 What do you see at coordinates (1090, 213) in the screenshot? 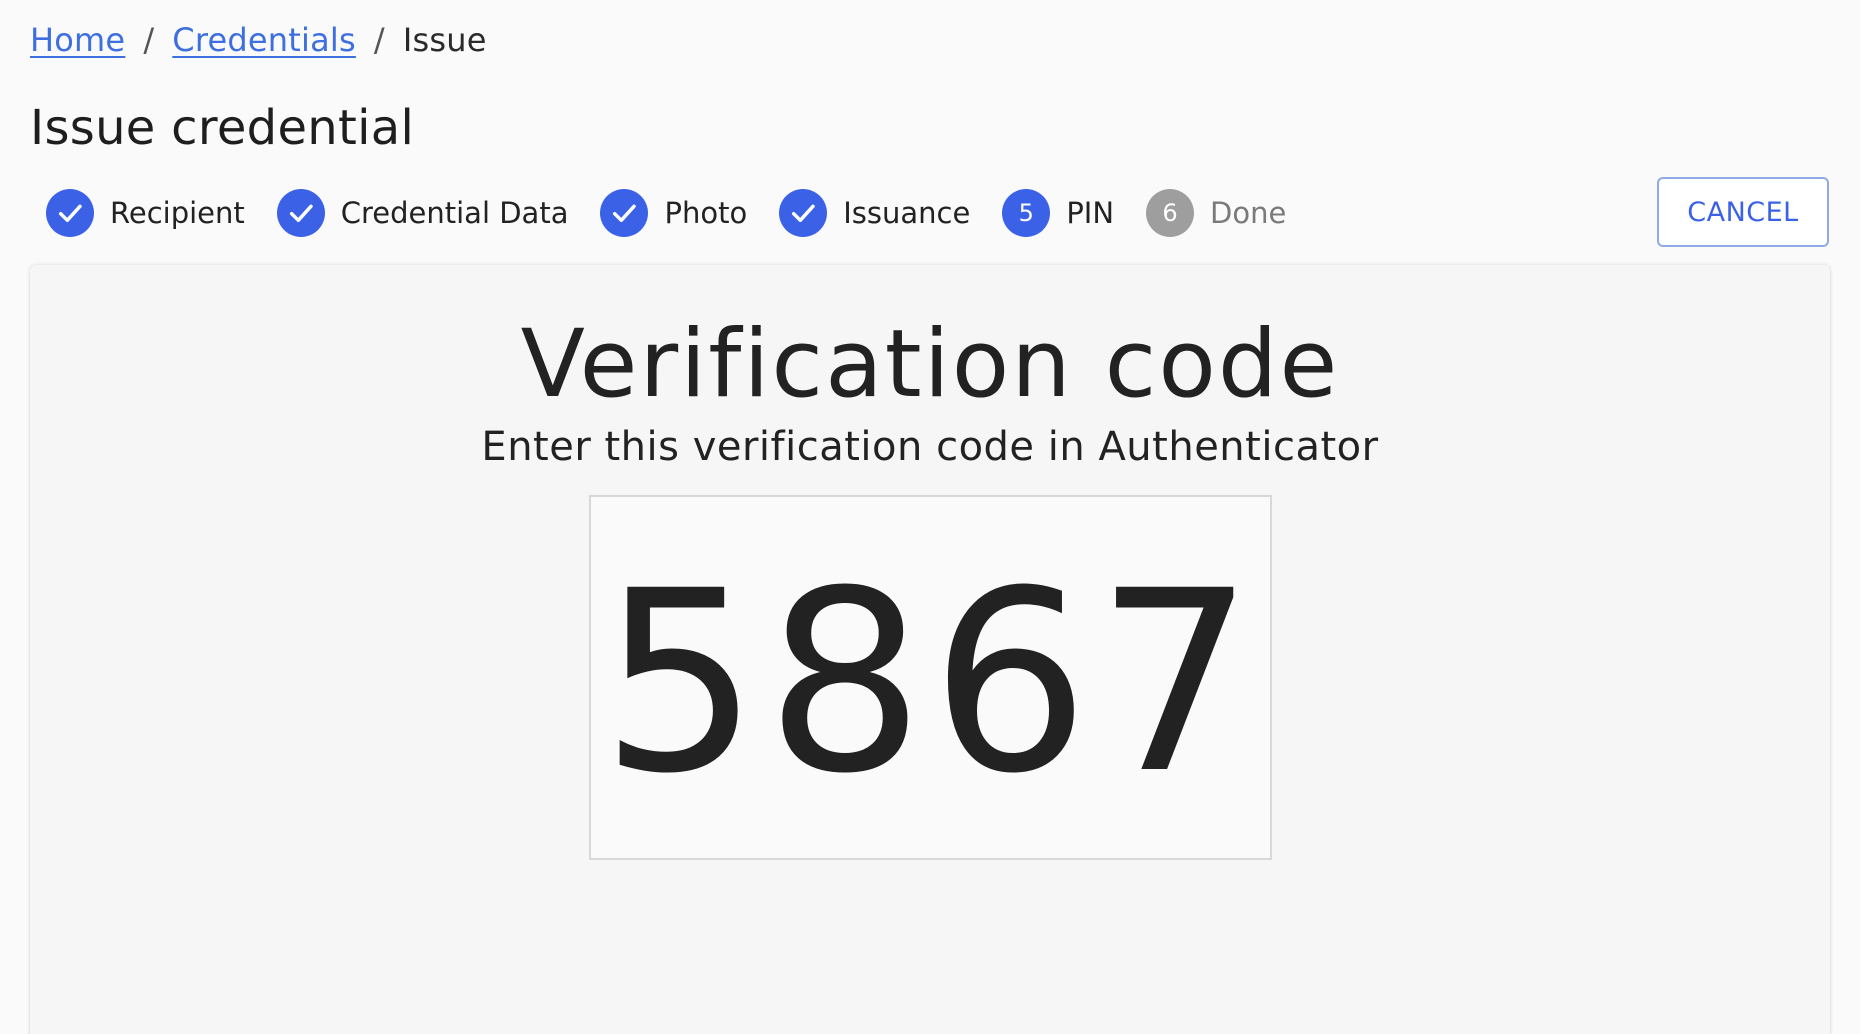
I see `step-label: PIN` at bounding box center [1090, 213].